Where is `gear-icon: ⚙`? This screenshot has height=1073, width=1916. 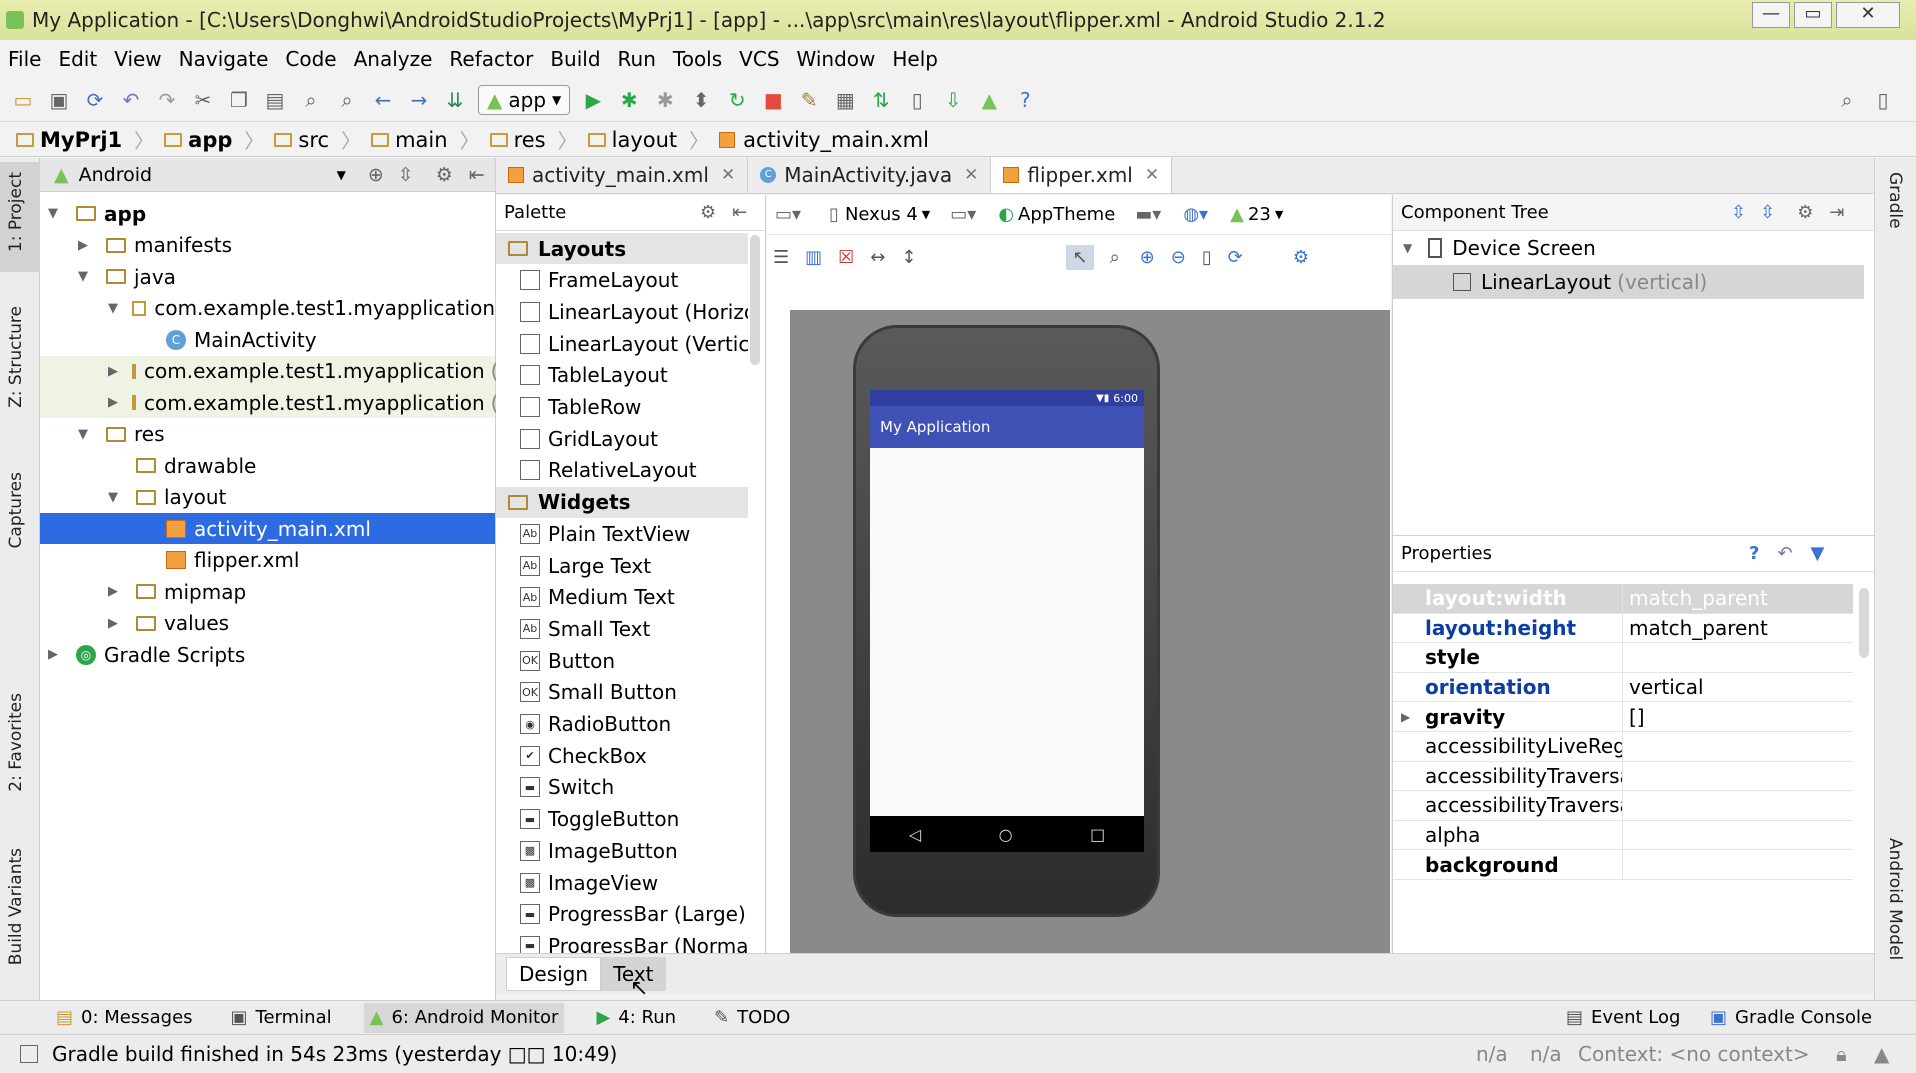 gear-icon: ⚙ is located at coordinates (444, 175).